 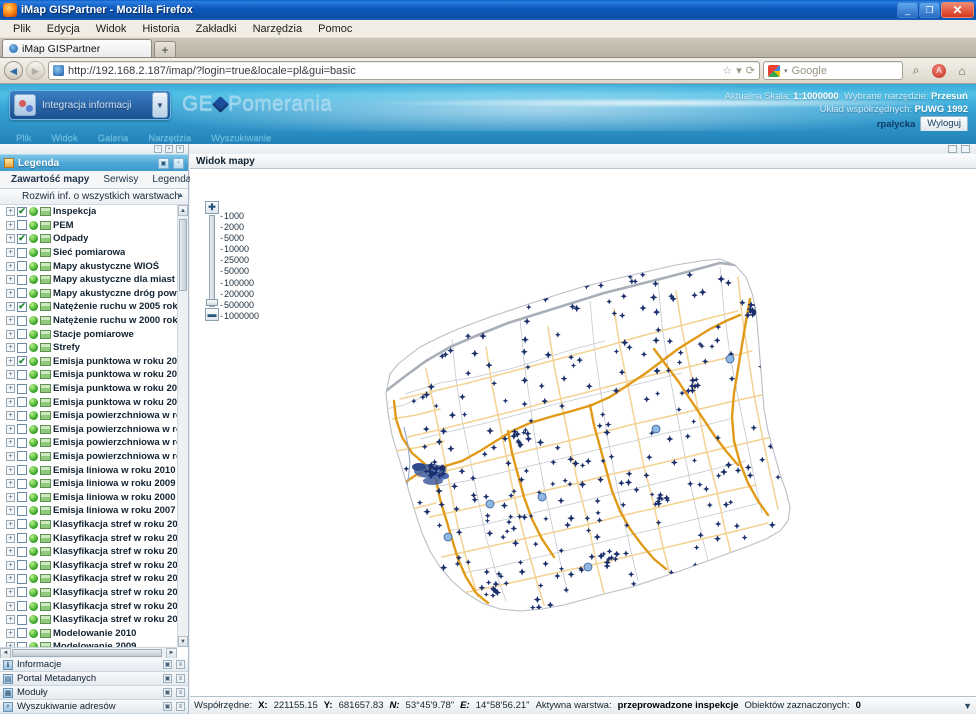 I want to click on layer-row: + Mapy akustyczne dla miast o lic, so click(x=88, y=280).